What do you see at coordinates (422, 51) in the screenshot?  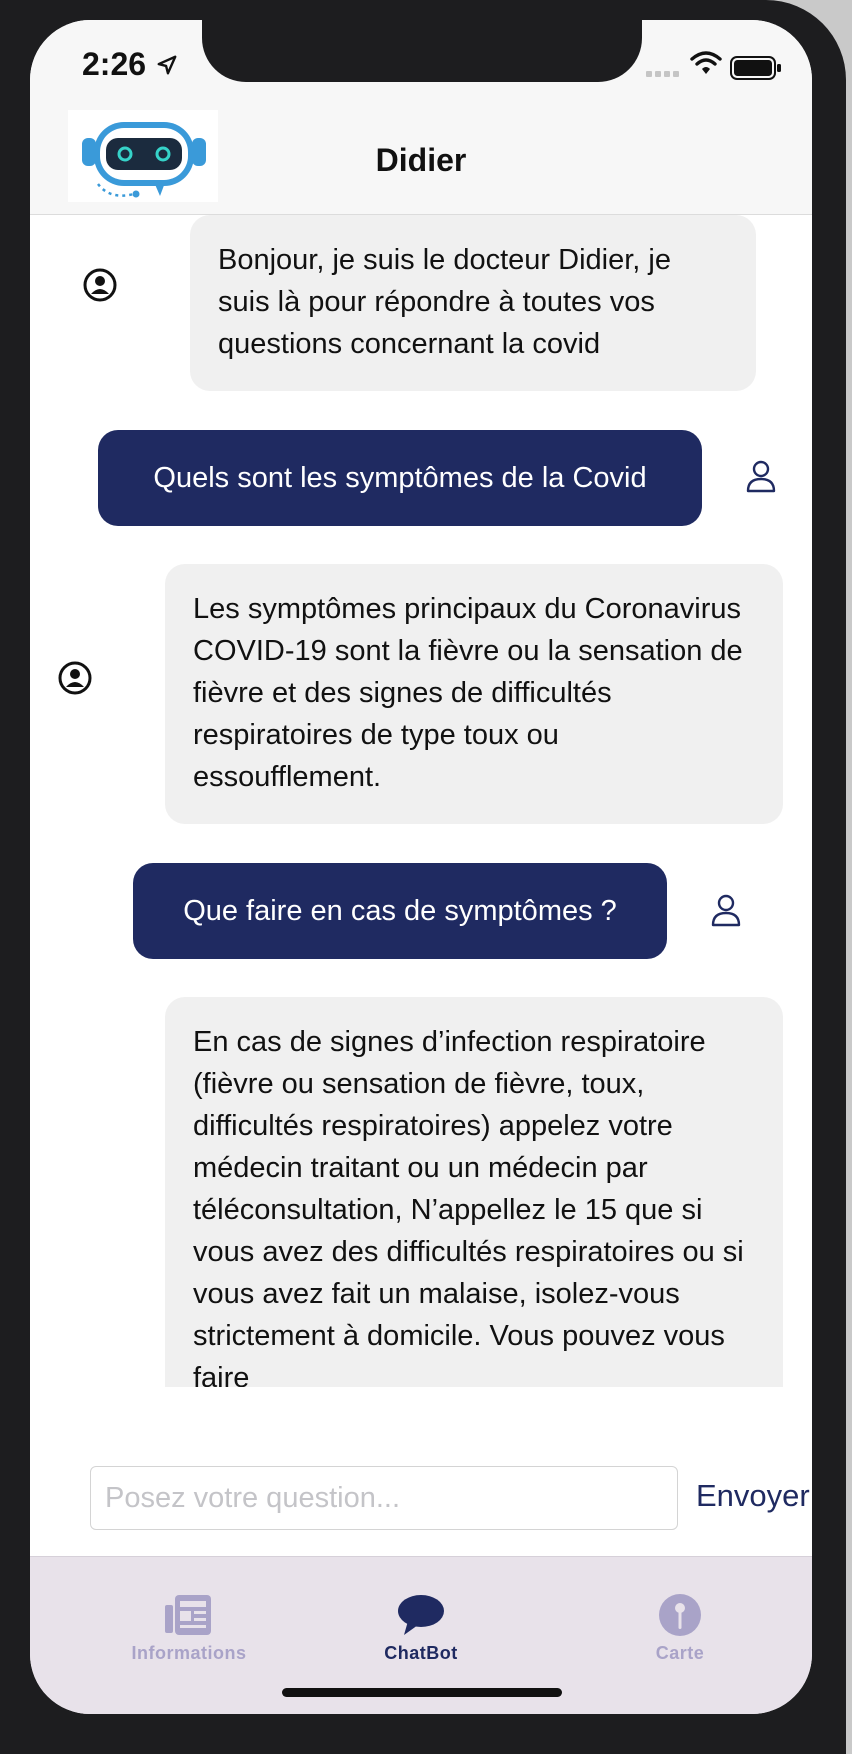 I see `device-notch` at bounding box center [422, 51].